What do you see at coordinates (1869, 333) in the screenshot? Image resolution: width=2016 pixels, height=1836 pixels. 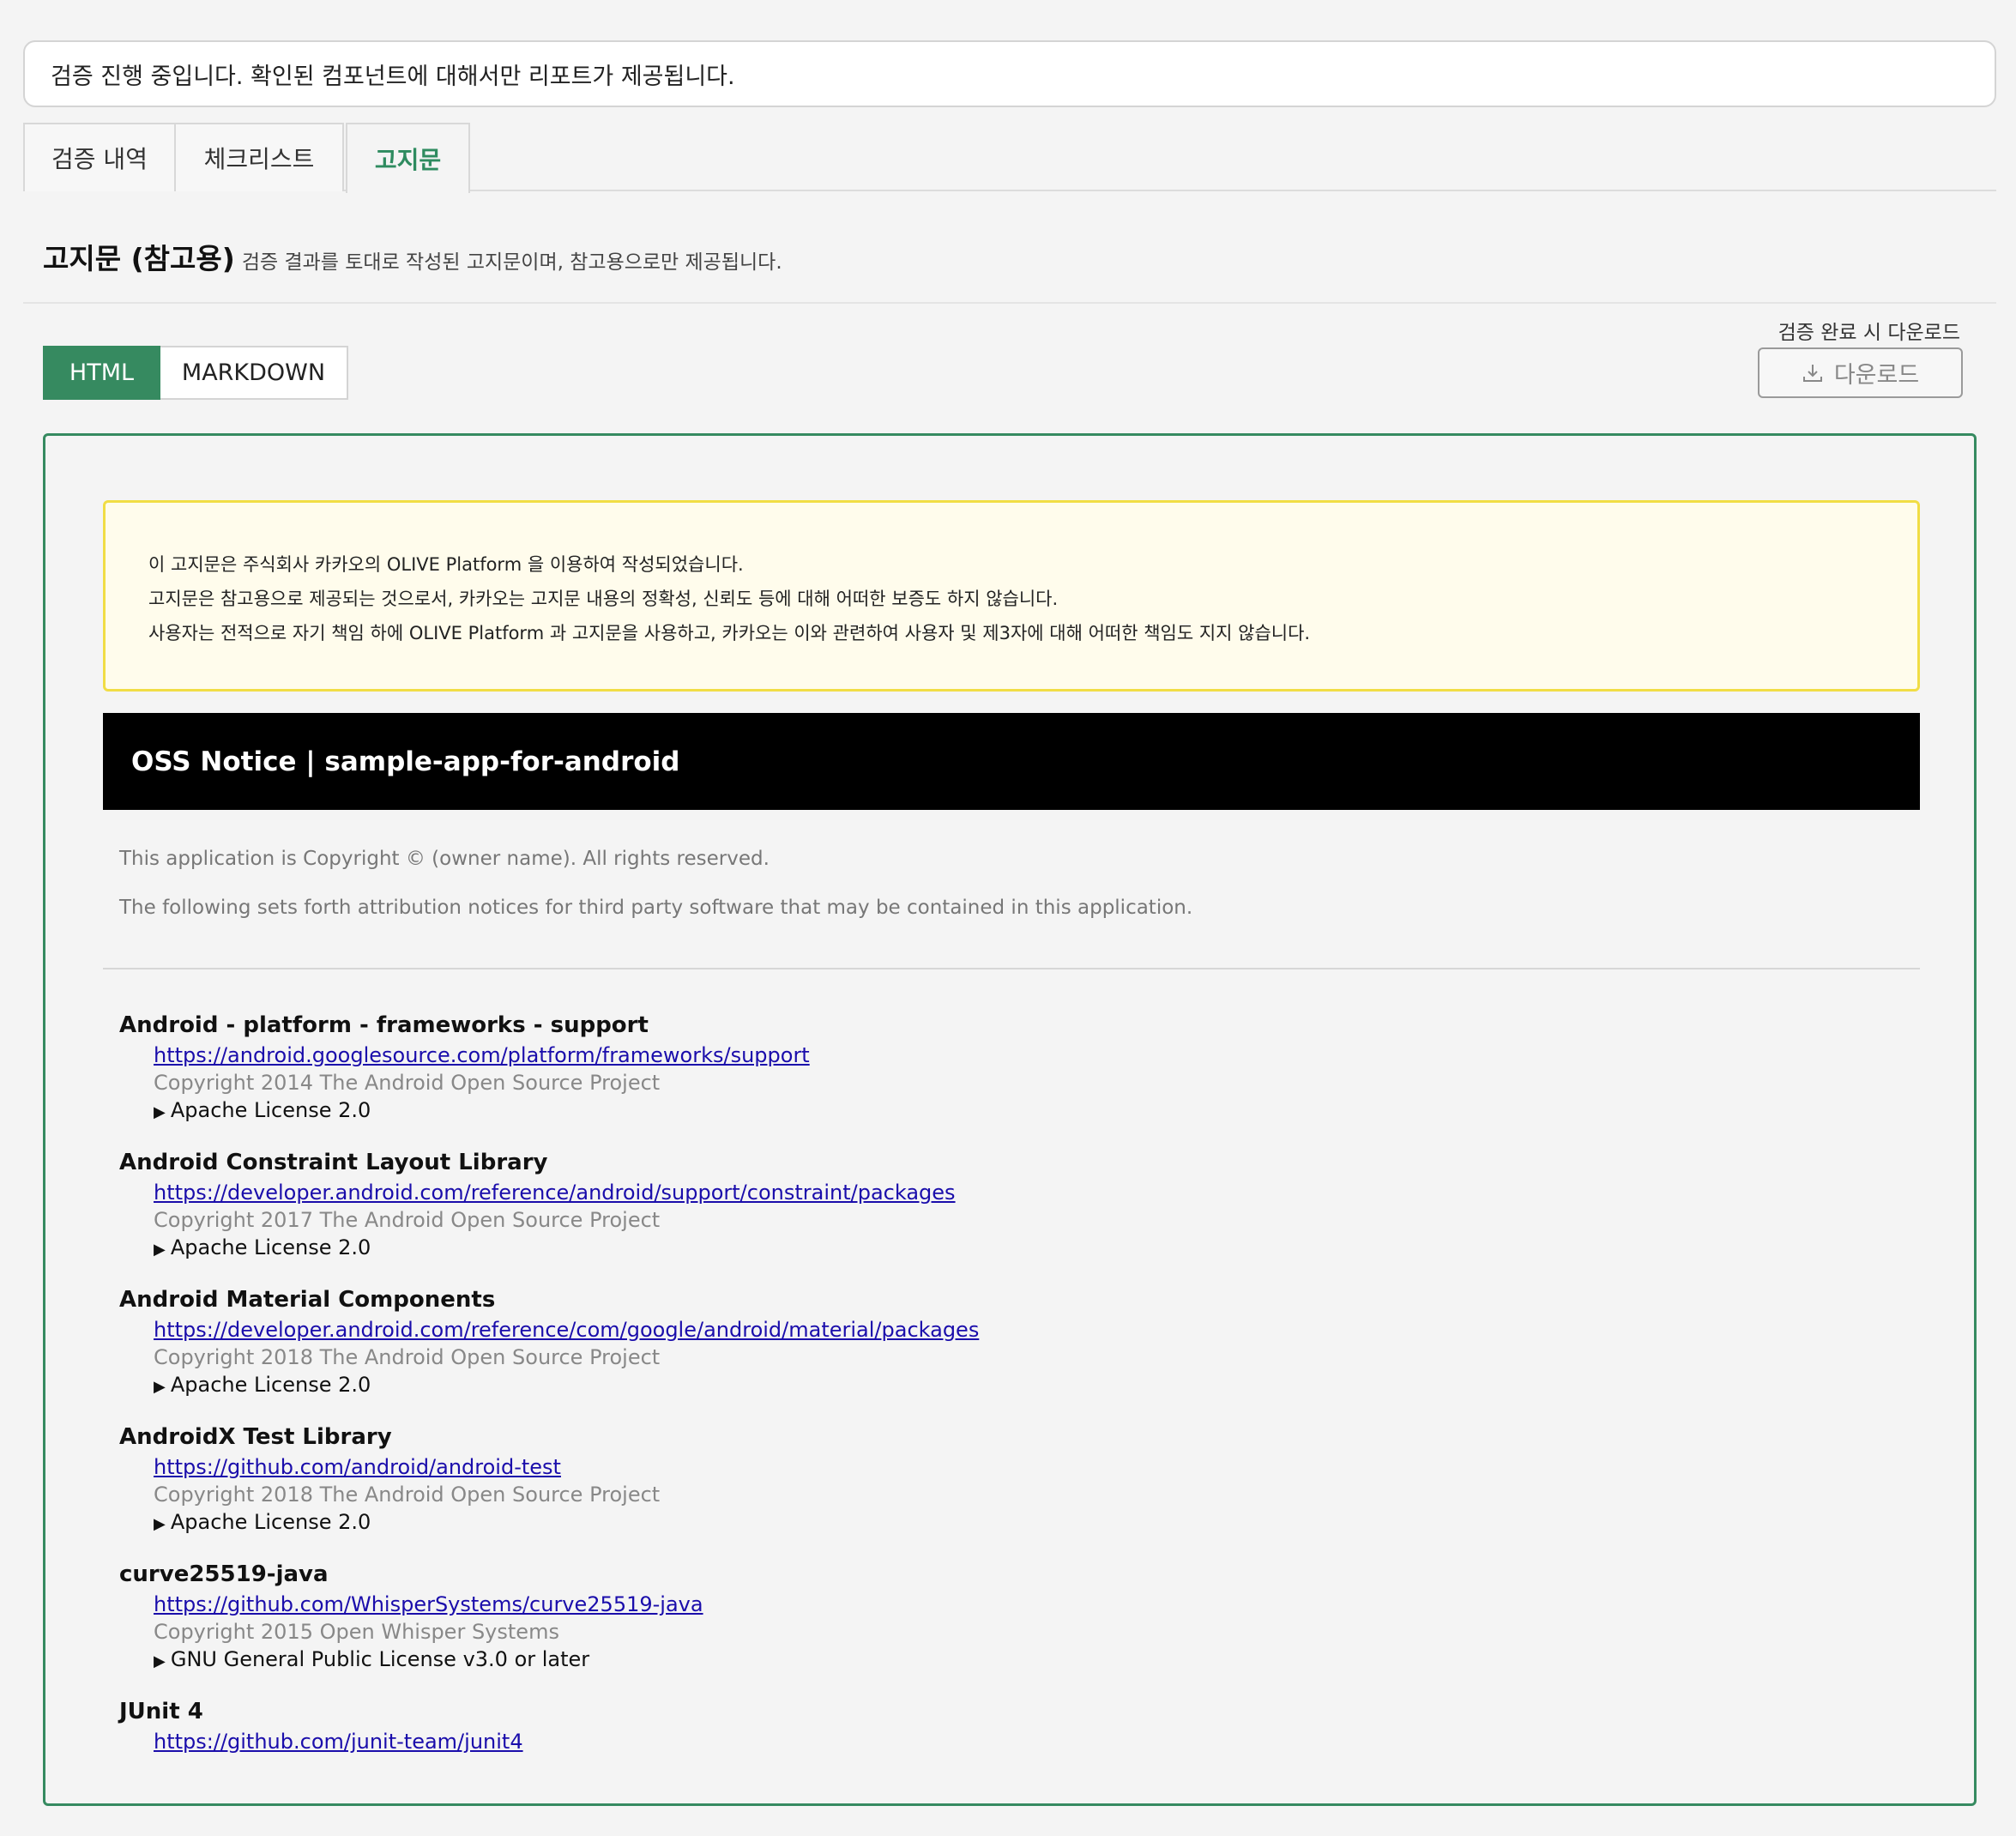 I see `download-hint: 검증 완료 시 다운로드` at bounding box center [1869, 333].